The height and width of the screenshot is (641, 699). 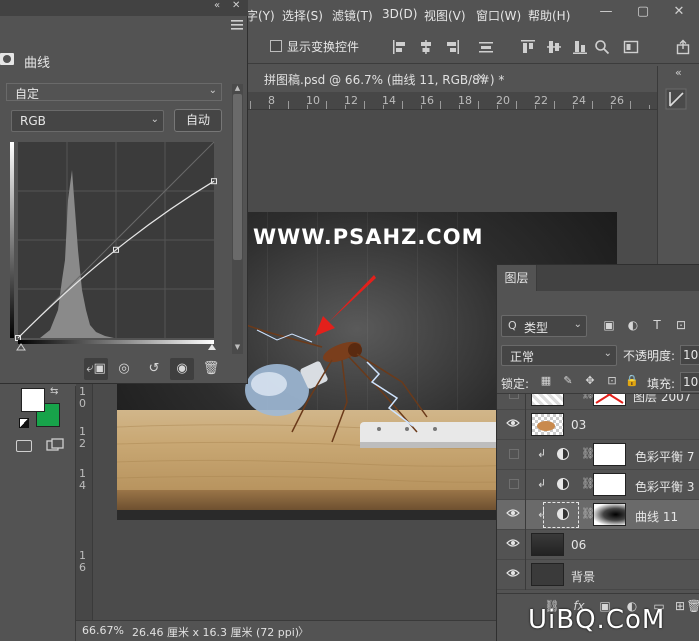 What do you see at coordinates (87, 121) in the screenshot?
I see `channel-dropdown: RGB ⌄` at bounding box center [87, 121].